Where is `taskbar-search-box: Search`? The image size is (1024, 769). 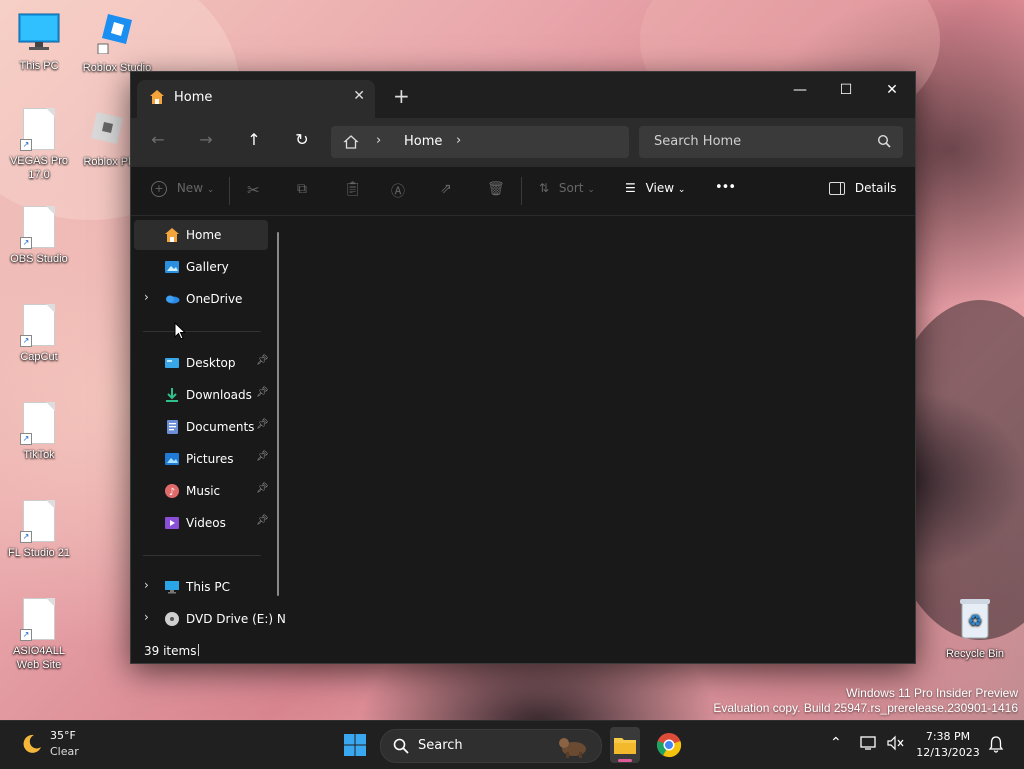 taskbar-search-box: Search is located at coordinates (491, 746).